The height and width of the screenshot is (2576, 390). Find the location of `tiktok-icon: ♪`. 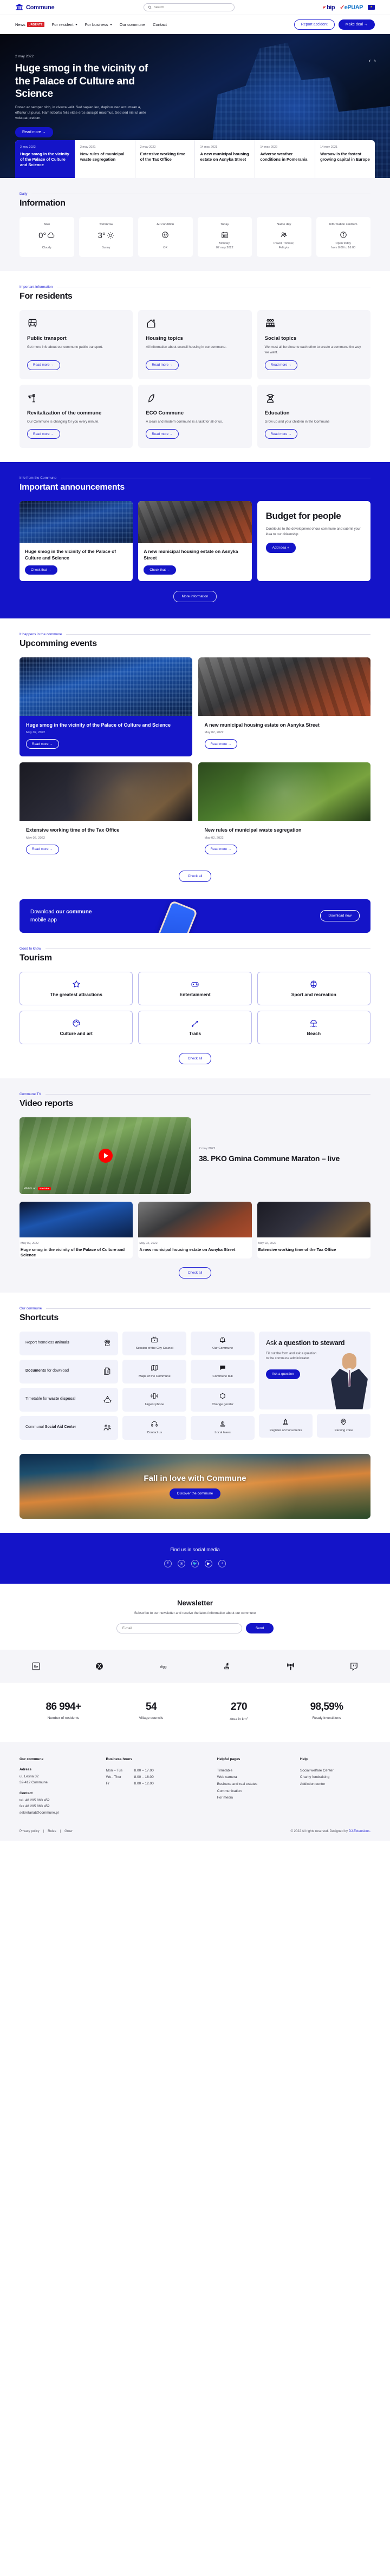

tiktok-icon: ♪ is located at coordinates (222, 1563).